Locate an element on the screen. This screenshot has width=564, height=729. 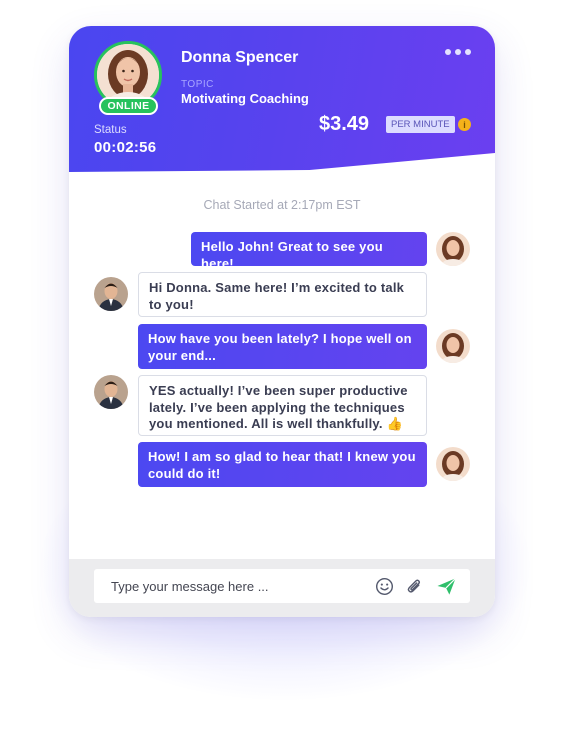
info-icon: i is located at coordinates (464, 124).